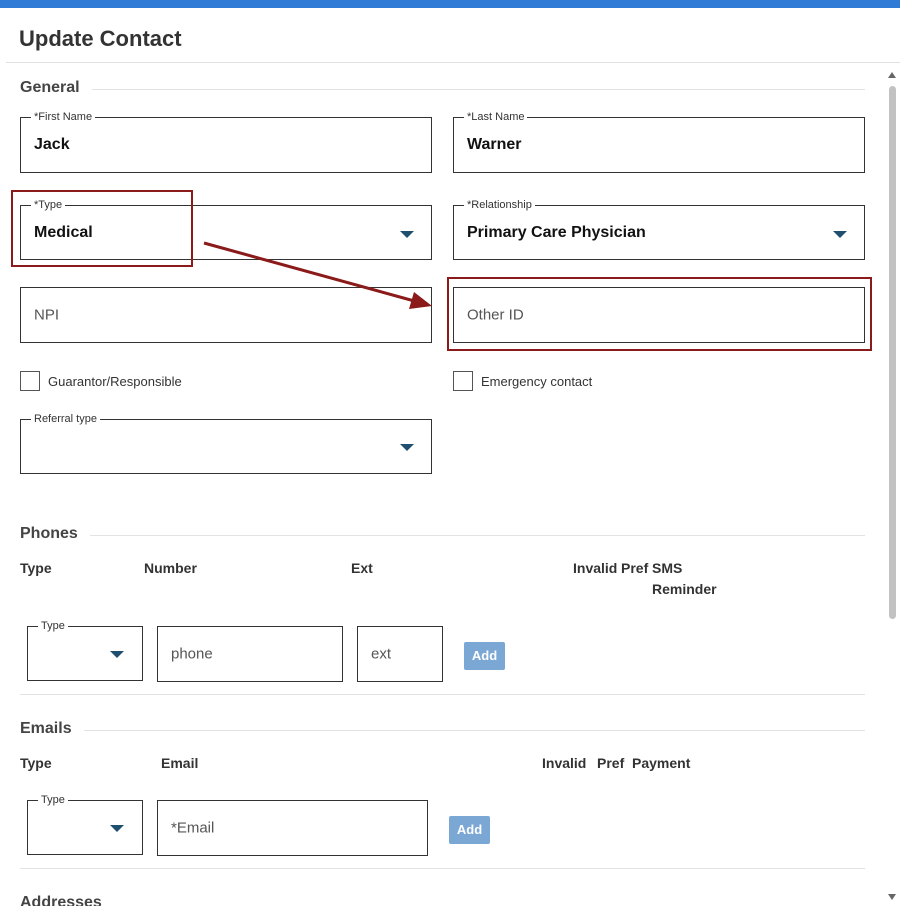  I want to click on top-accent-bar, so click(450, 4).